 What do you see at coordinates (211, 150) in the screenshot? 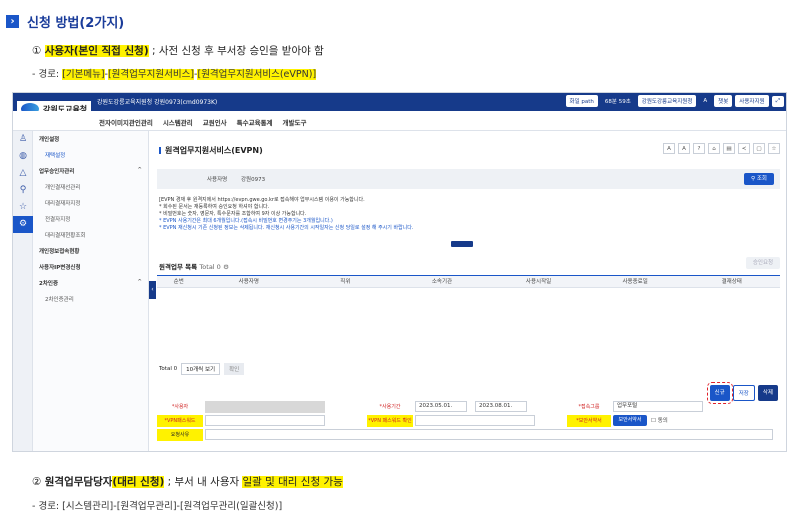
I see `page-title: 원격업무지원서비스(EVPN)` at bounding box center [211, 150].